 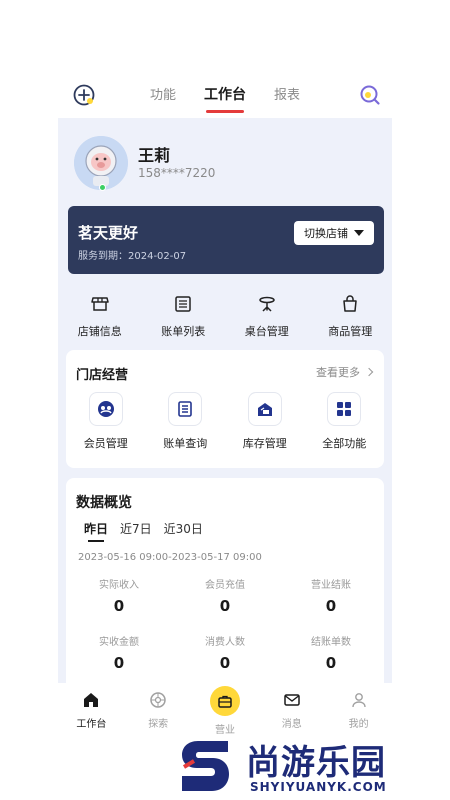 What do you see at coordinates (154, 155) in the screenshot?
I see `user-name: 王莉` at bounding box center [154, 155].